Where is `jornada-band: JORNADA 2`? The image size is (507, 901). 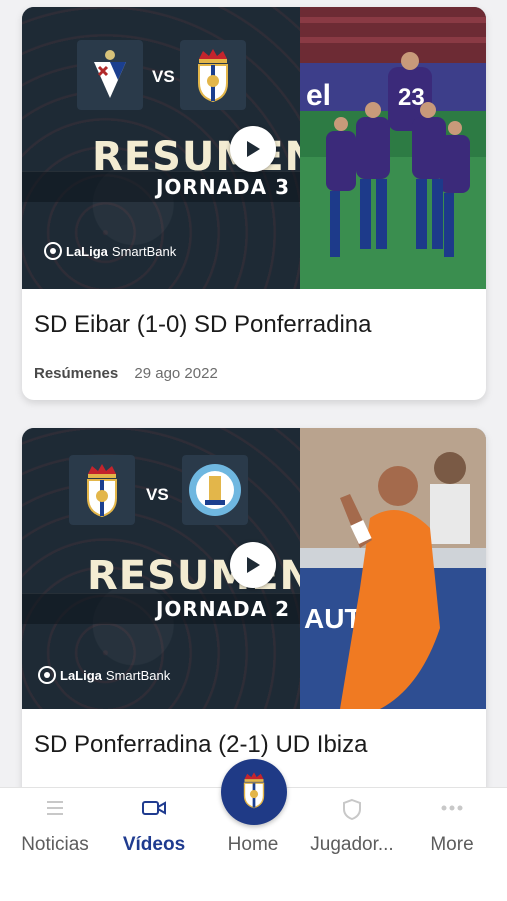 jornada-band: JORNADA 2 is located at coordinates (161, 608).